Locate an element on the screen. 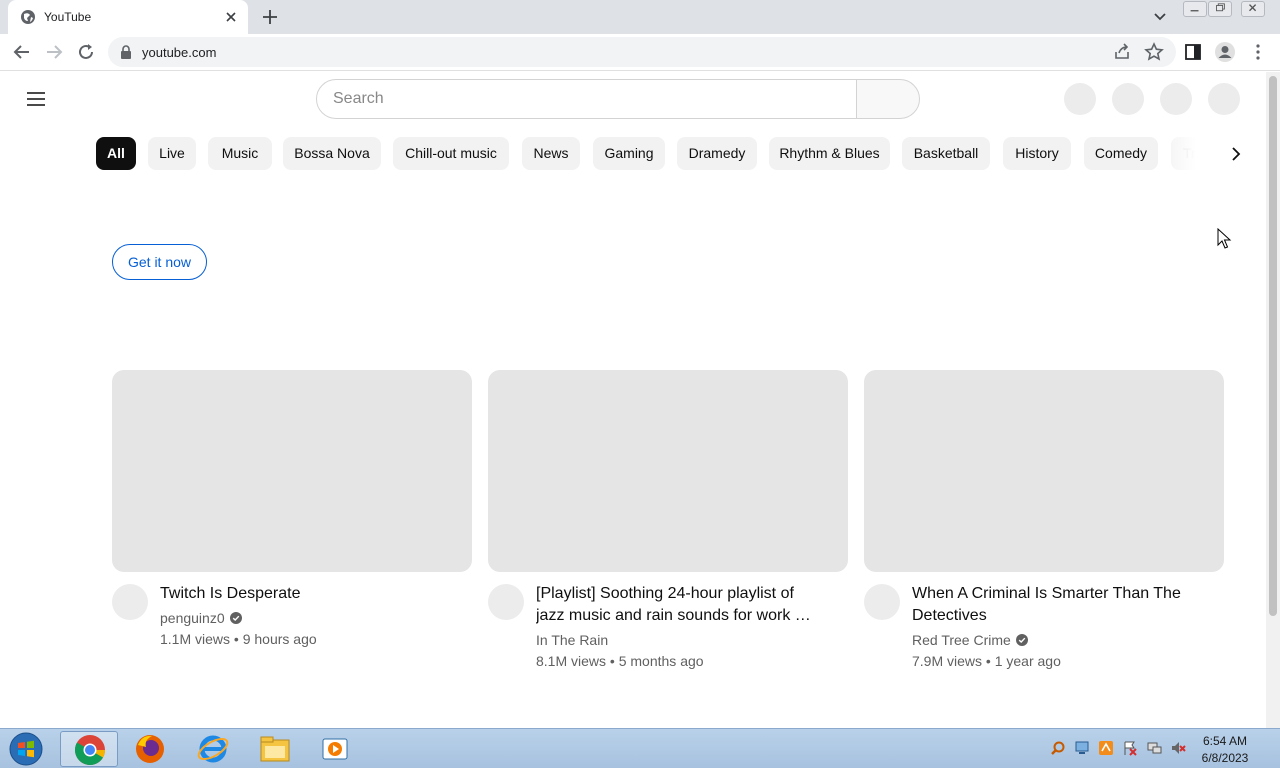 Image resolution: width=1280 pixels, height=768 pixels. globe-icon is located at coordinates (28, 17).